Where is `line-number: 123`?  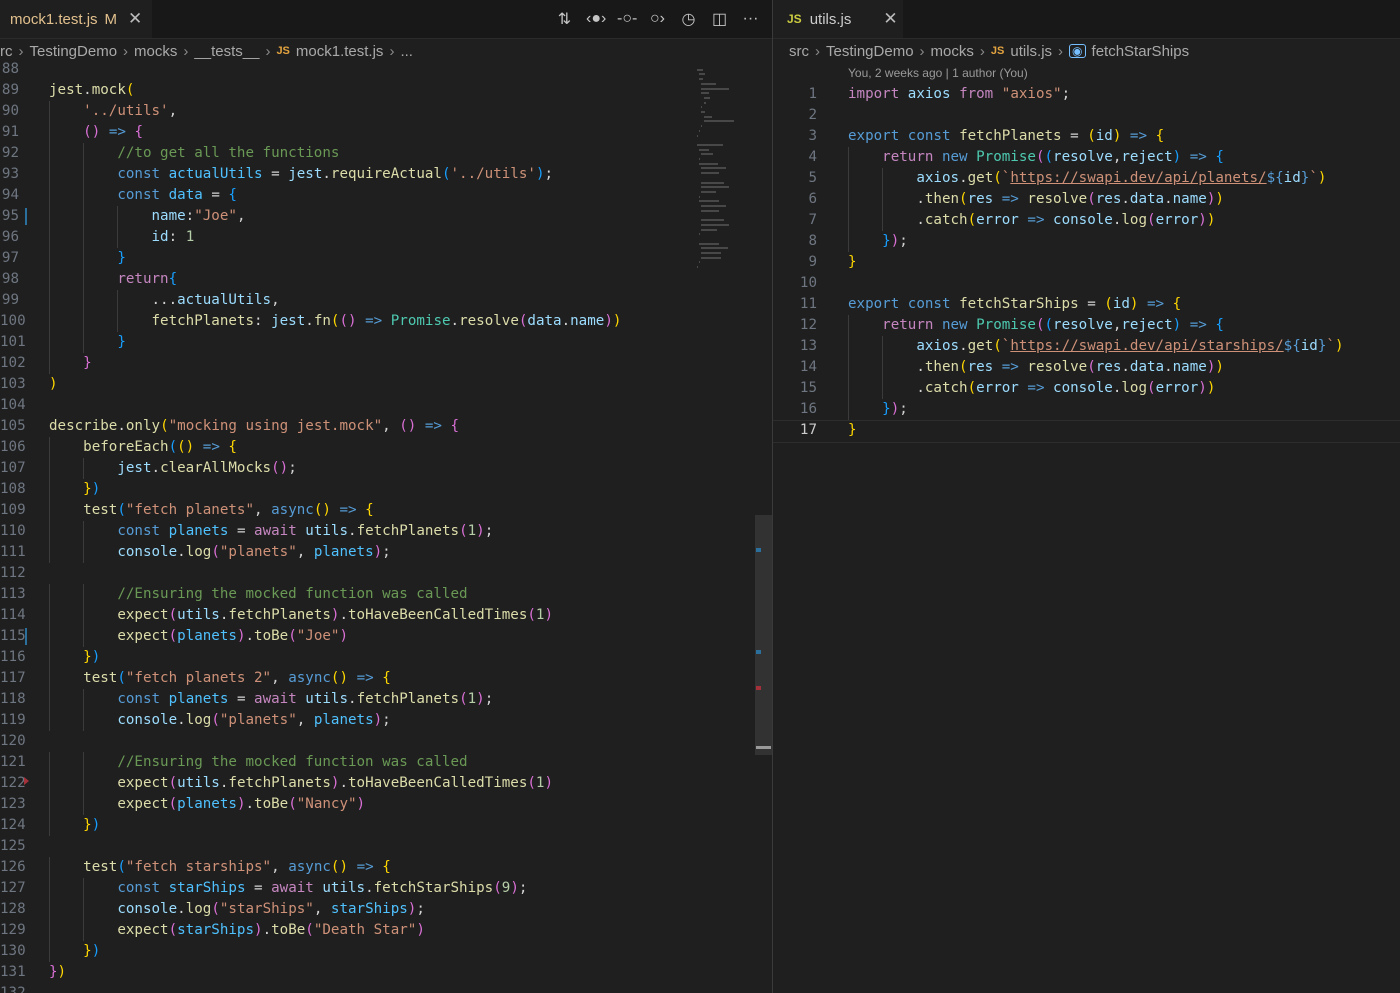
line-number: 123 is located at coordinates (13, 804).